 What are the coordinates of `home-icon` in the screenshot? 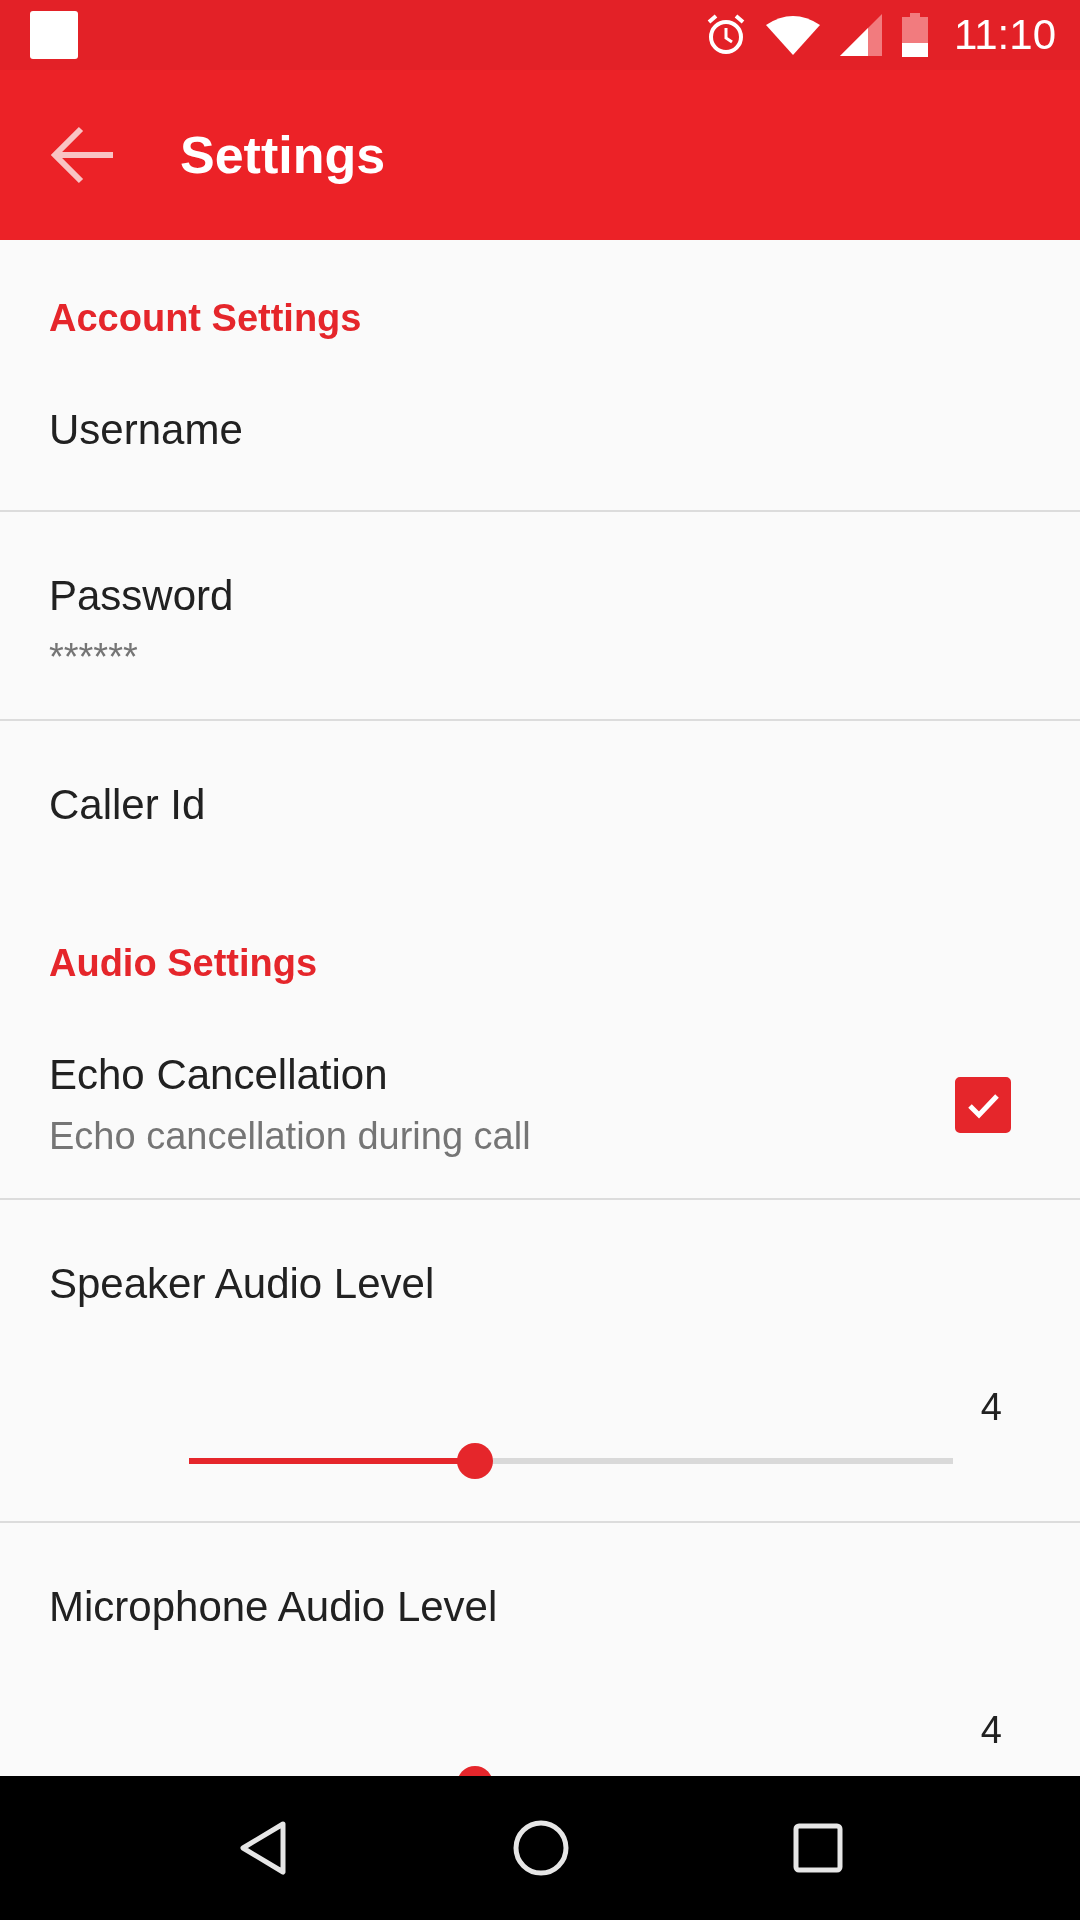 It's located at (541, 1848).